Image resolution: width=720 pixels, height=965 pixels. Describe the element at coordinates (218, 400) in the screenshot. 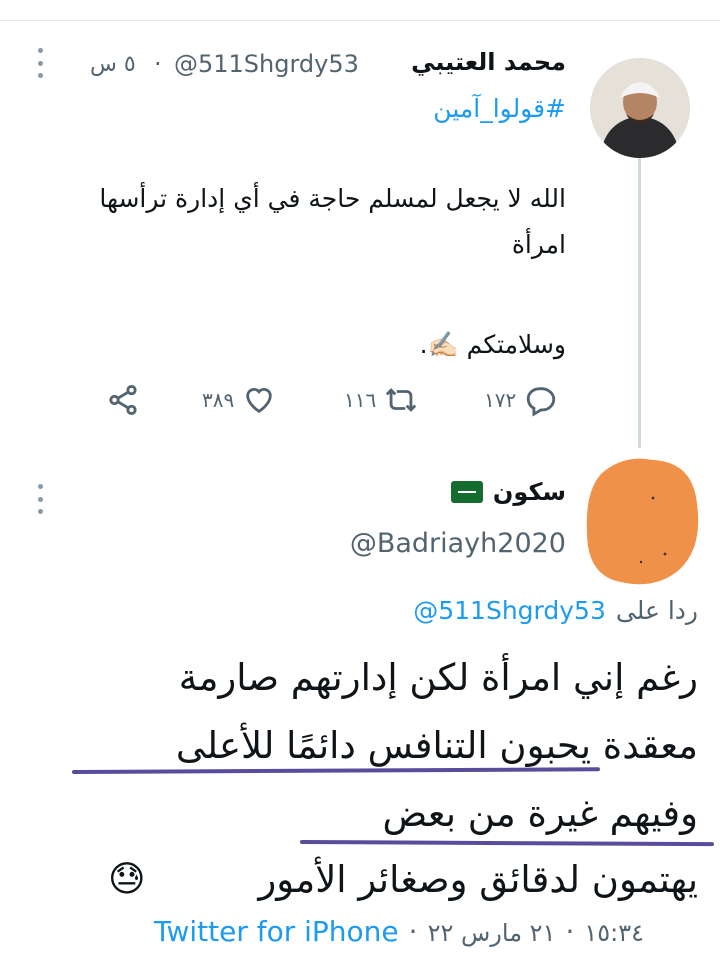

I see `like-count: ٣٨٩` at that location.